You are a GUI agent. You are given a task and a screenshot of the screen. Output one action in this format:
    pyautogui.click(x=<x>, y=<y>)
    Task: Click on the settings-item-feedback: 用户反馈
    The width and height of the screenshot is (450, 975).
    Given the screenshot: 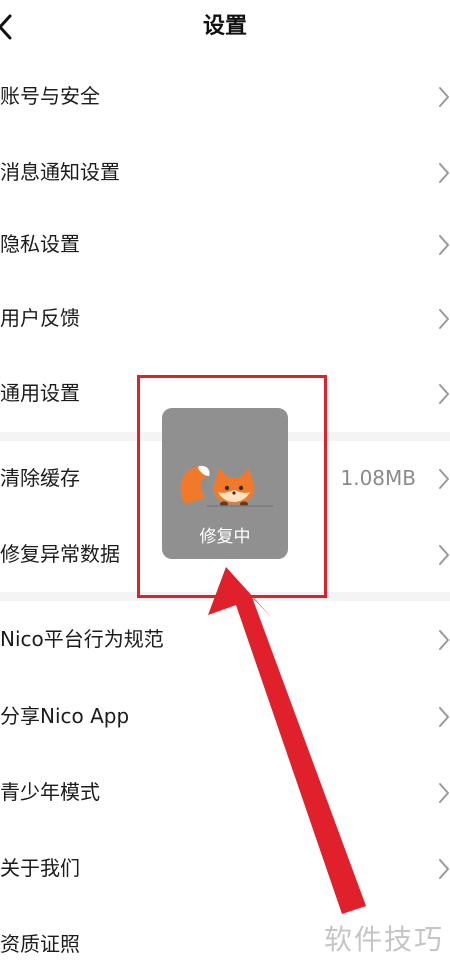 What is the action you would take?
    pyautogui.click(x=225, y=318)
    